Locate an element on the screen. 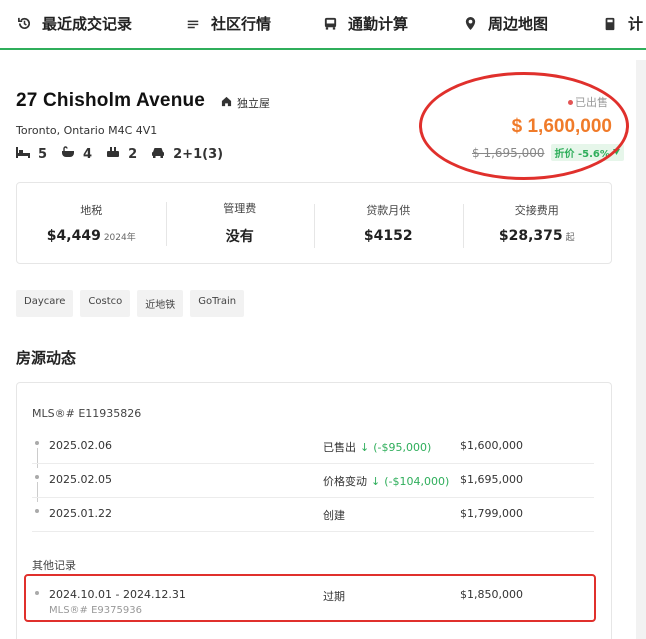 This screenshot has height=639, width=646. feature-tags: Daycare Costco 近地铁 GoTrain is located at coordinates (130, 303).